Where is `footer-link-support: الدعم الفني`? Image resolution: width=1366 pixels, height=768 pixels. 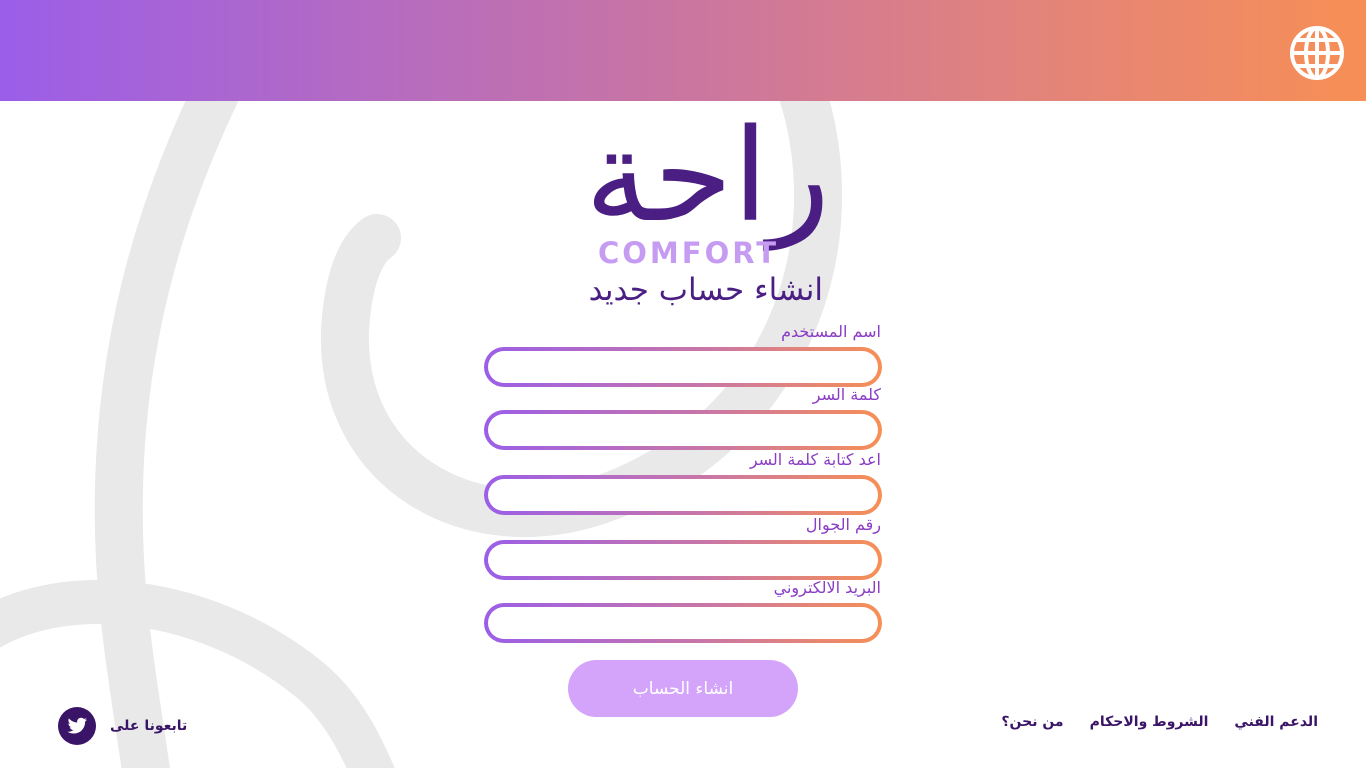
footer-link-support: الدعم الفني is located at coordinates (1276, 722).